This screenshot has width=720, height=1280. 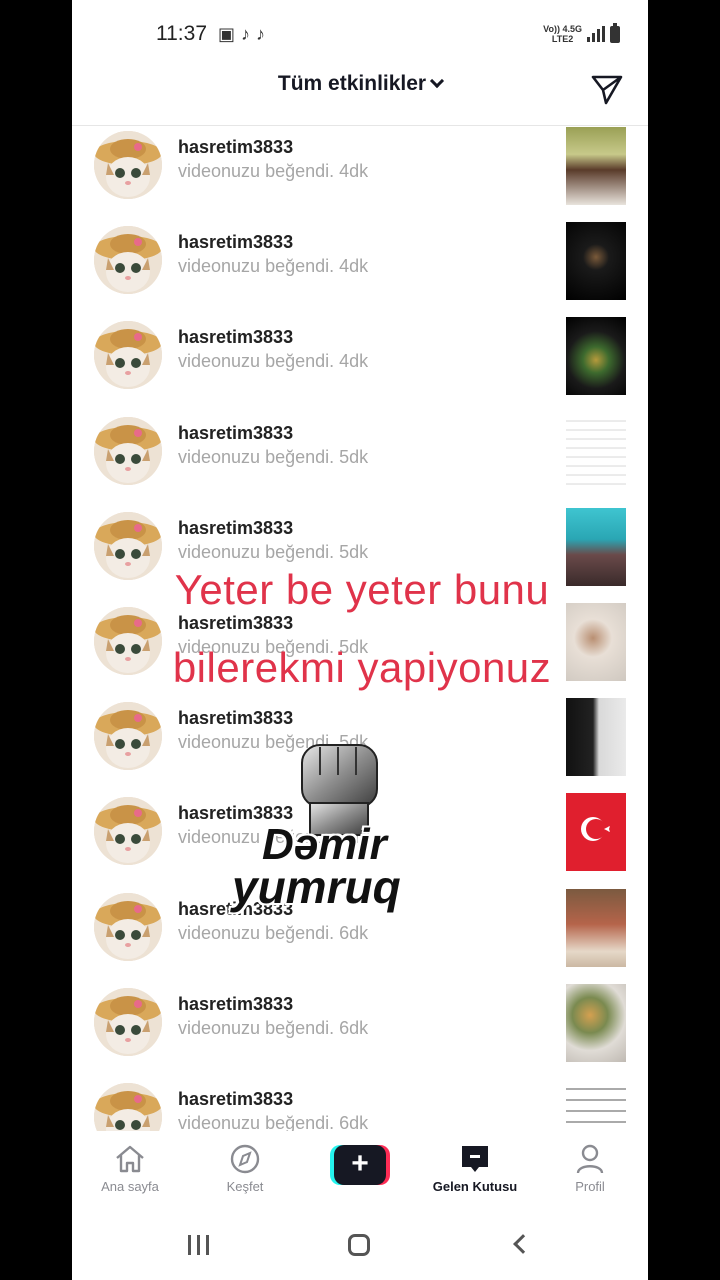 I want to click on inbox-icon, so click(x=475, y=1159).